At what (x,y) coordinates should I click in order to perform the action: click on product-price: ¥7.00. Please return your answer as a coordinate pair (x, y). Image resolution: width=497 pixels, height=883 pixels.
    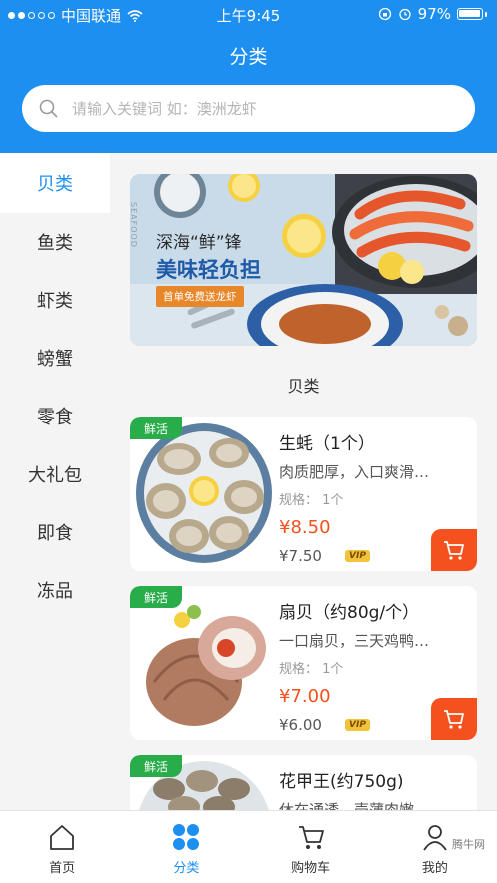
    Looking at the image, I should click on (305, 696).